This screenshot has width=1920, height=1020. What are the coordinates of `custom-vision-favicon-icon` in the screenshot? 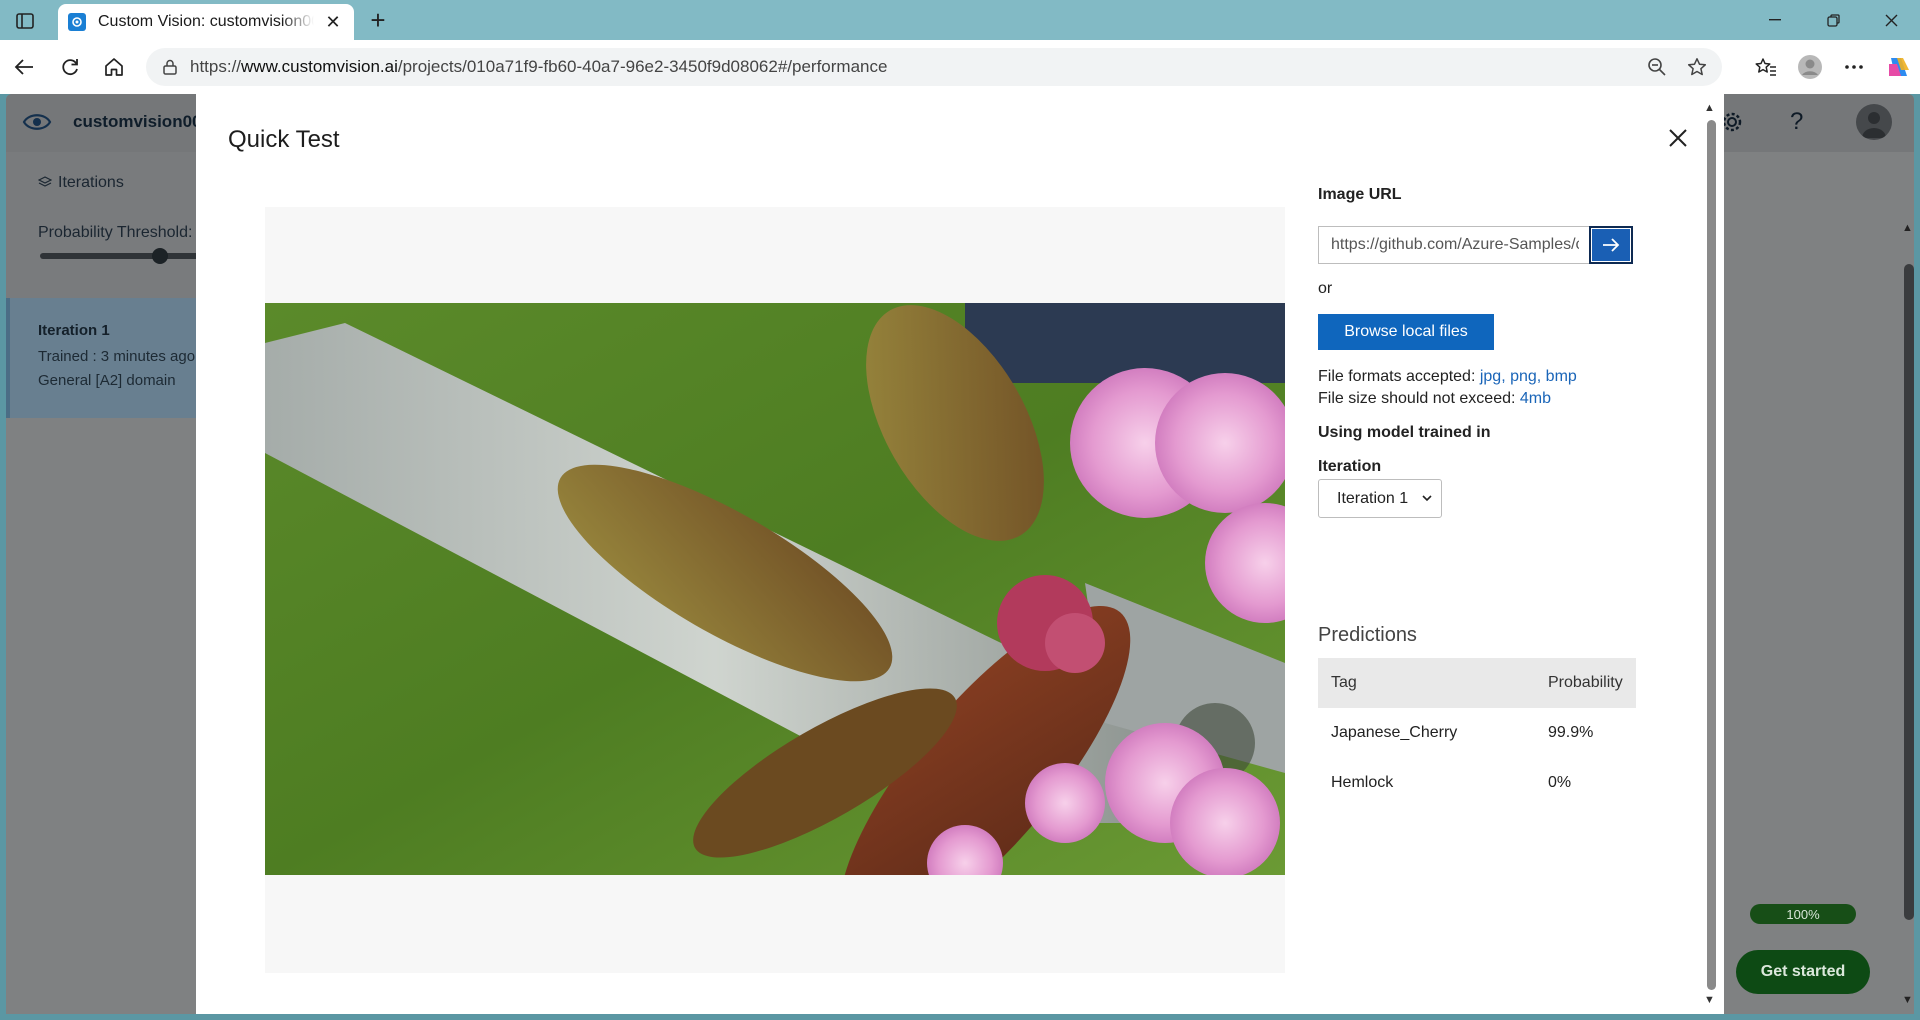 It's located at (77, 22).